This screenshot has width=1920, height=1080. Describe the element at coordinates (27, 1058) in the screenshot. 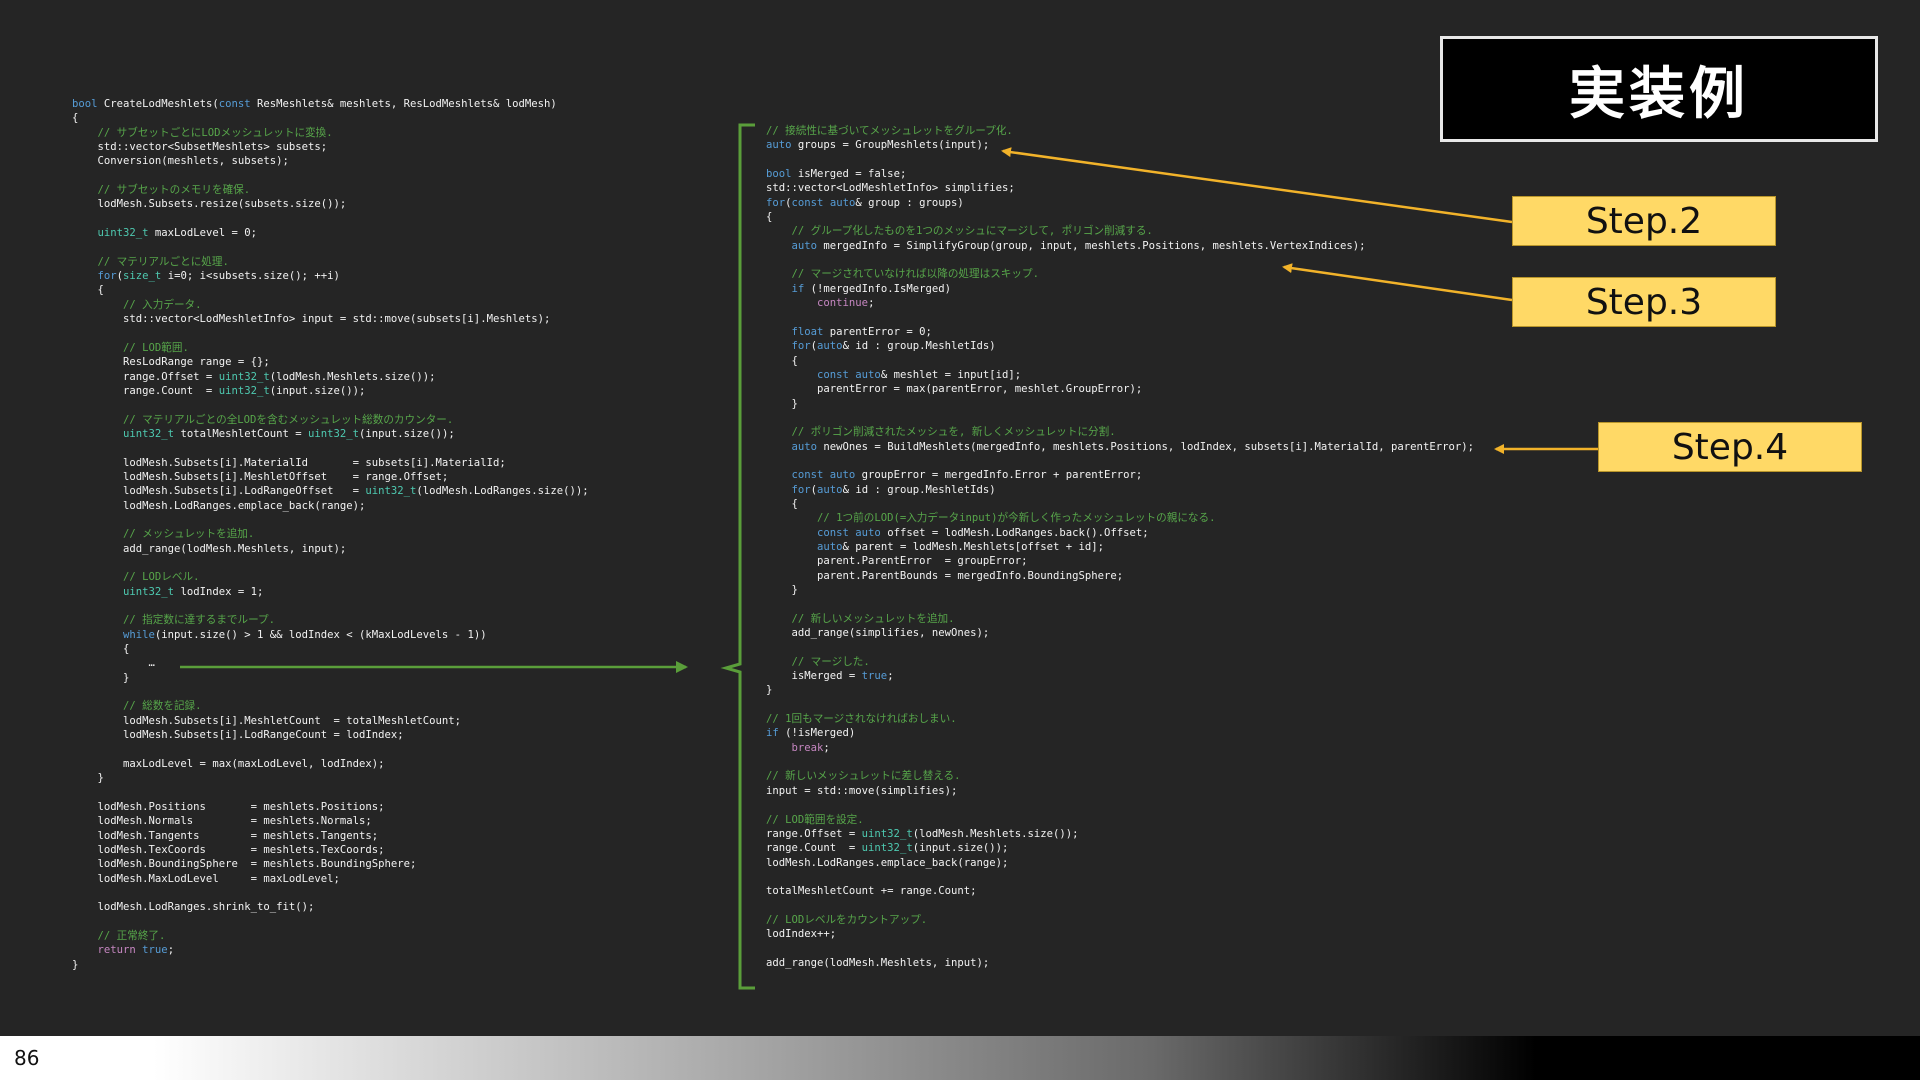

I see `page-number: 86` at that location.